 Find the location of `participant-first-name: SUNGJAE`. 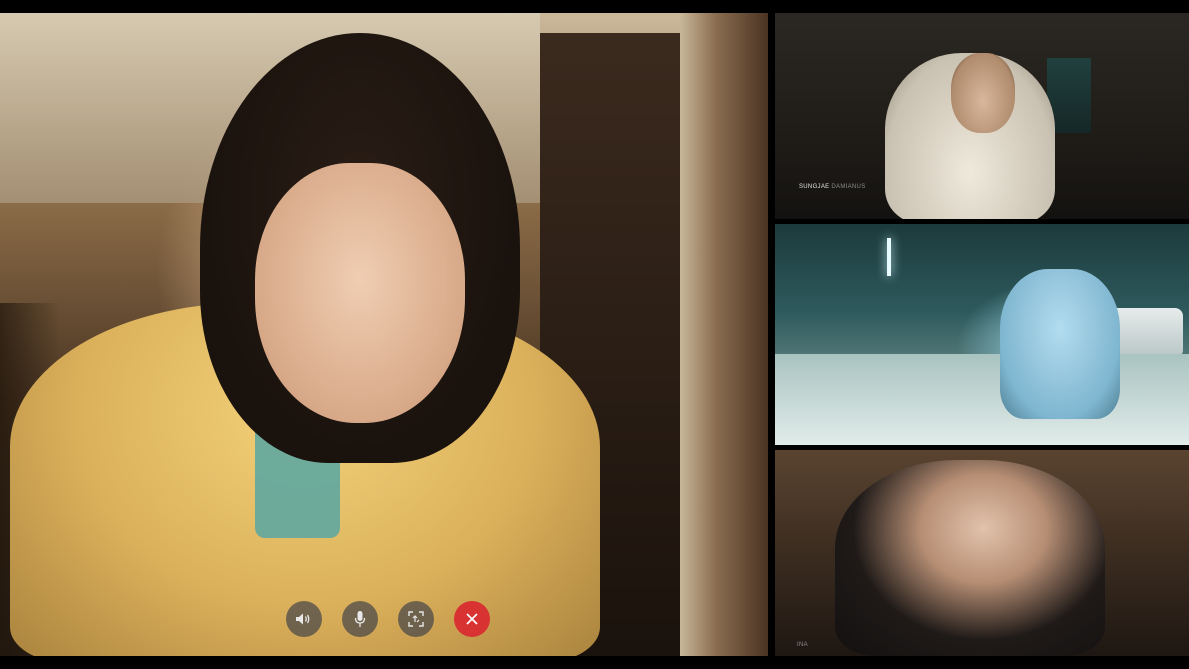

participant-first-name: SUNGJAE is located at coordinates (814, 187).